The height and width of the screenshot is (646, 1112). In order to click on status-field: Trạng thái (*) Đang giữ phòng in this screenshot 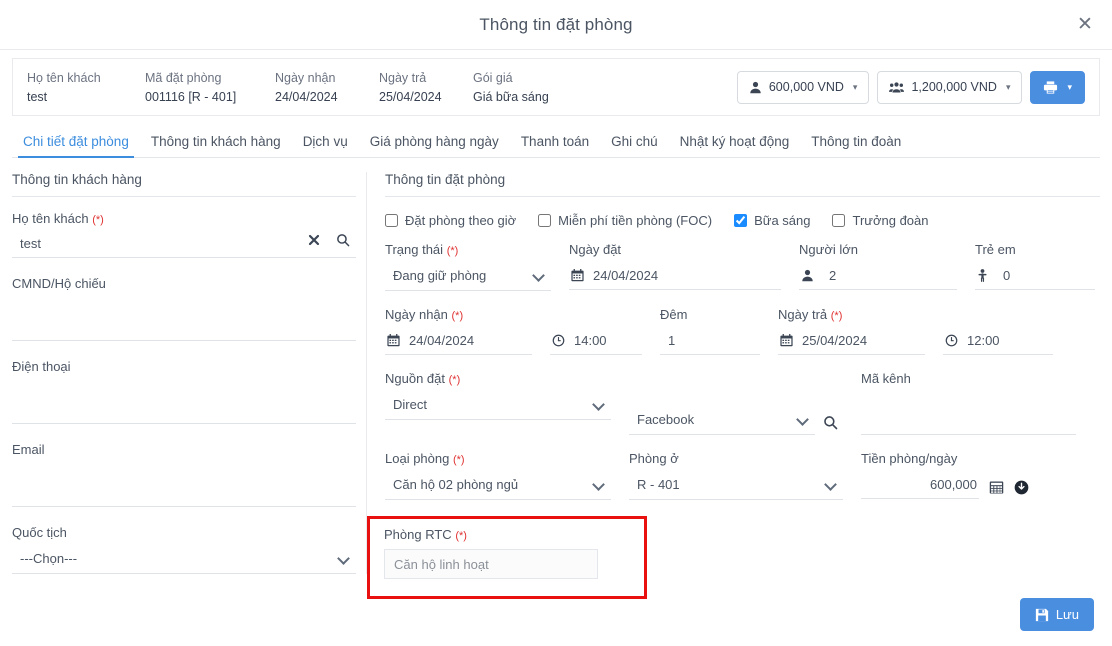, I will do `click(477, 266)`.